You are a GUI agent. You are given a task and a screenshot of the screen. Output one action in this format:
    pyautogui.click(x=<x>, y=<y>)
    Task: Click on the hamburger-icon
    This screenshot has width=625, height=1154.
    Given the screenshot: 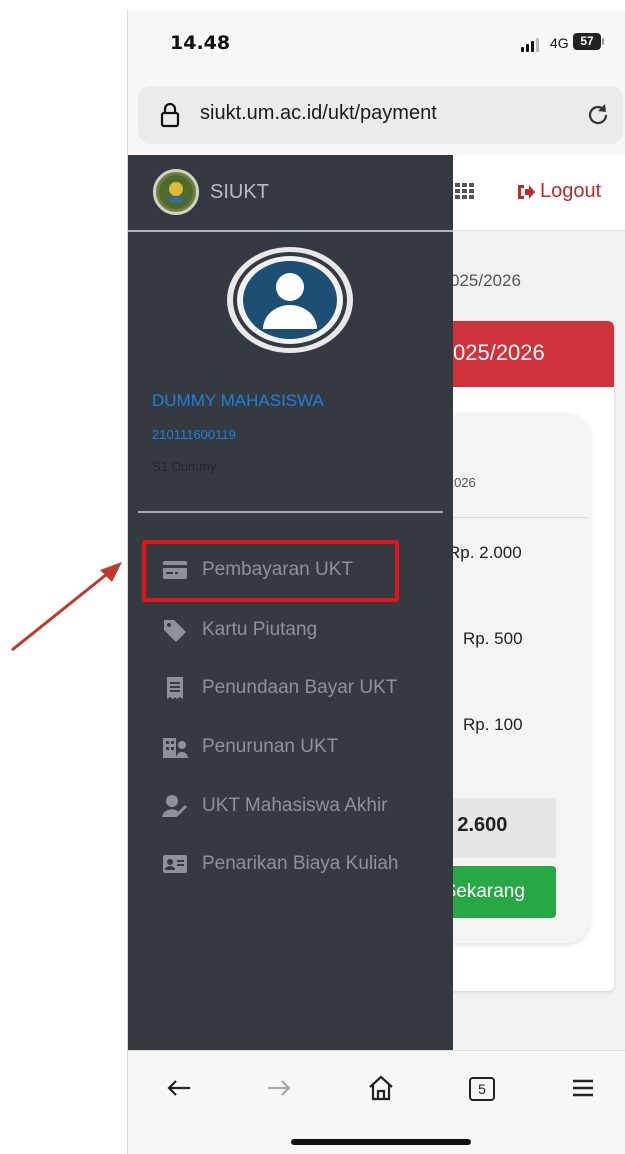 What is the action you would take?
    pyautogui.click(x=583, y=1088)
    